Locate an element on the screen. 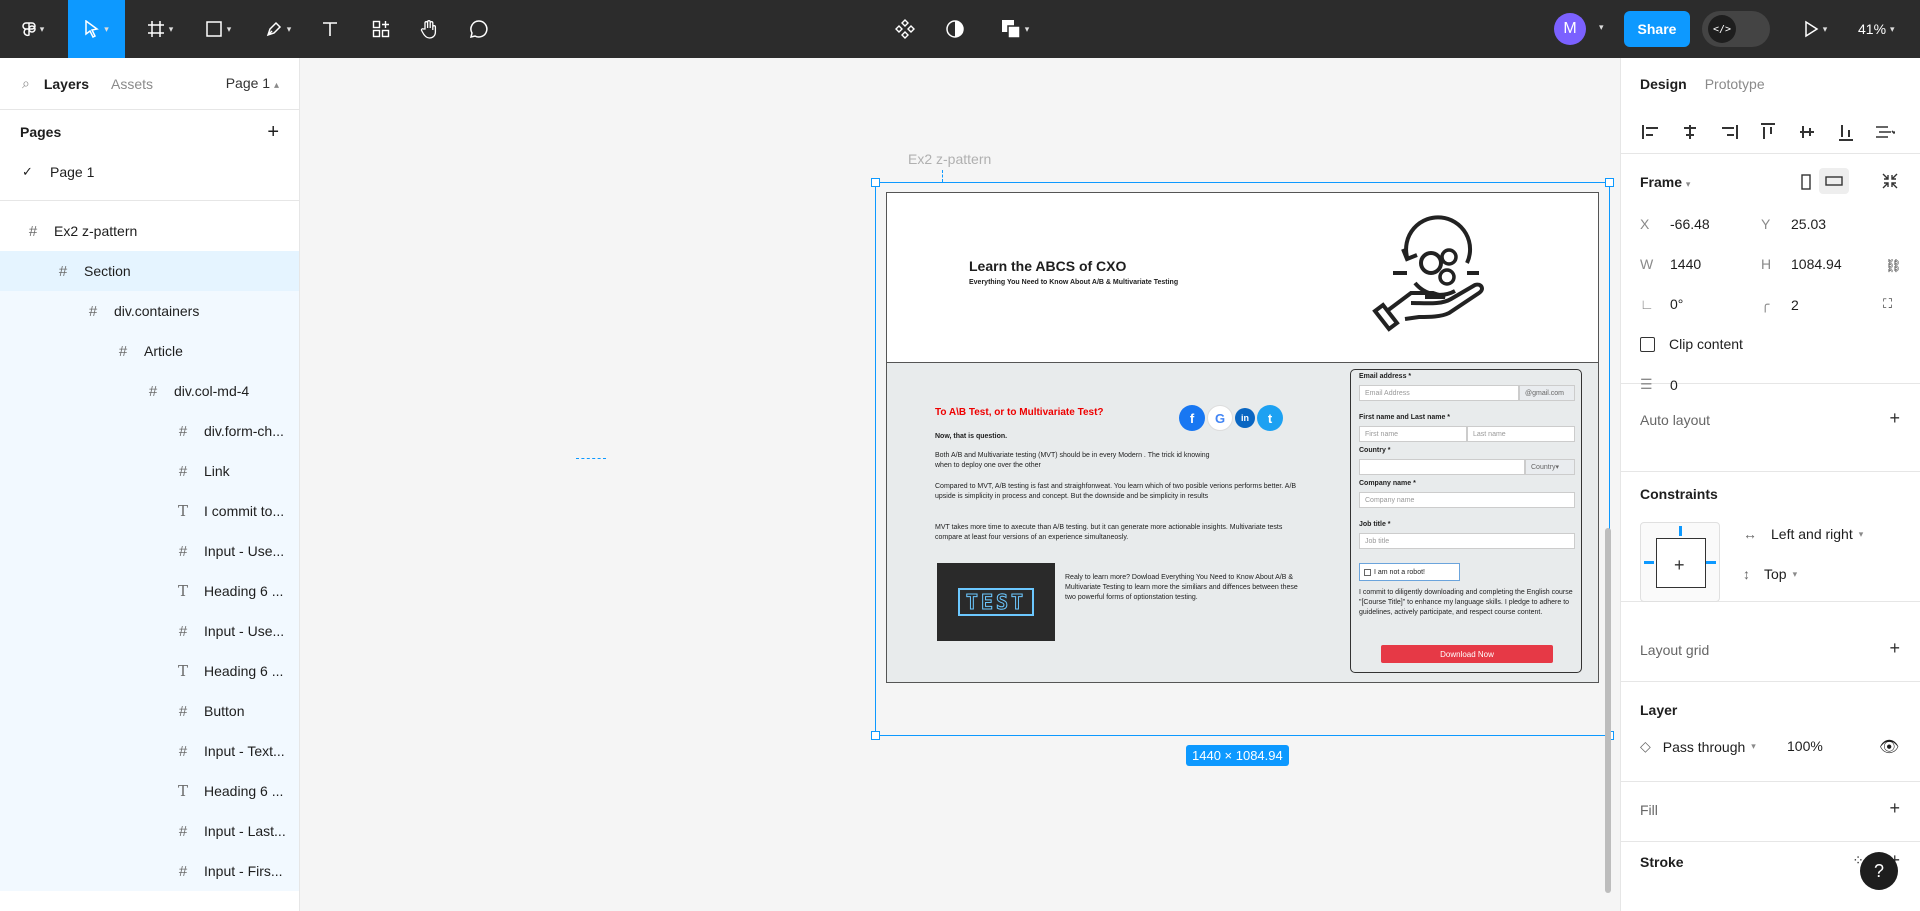 This screenshot has width=1920, height=911. constraints-widget: + is located at coordinates (1680, 562).